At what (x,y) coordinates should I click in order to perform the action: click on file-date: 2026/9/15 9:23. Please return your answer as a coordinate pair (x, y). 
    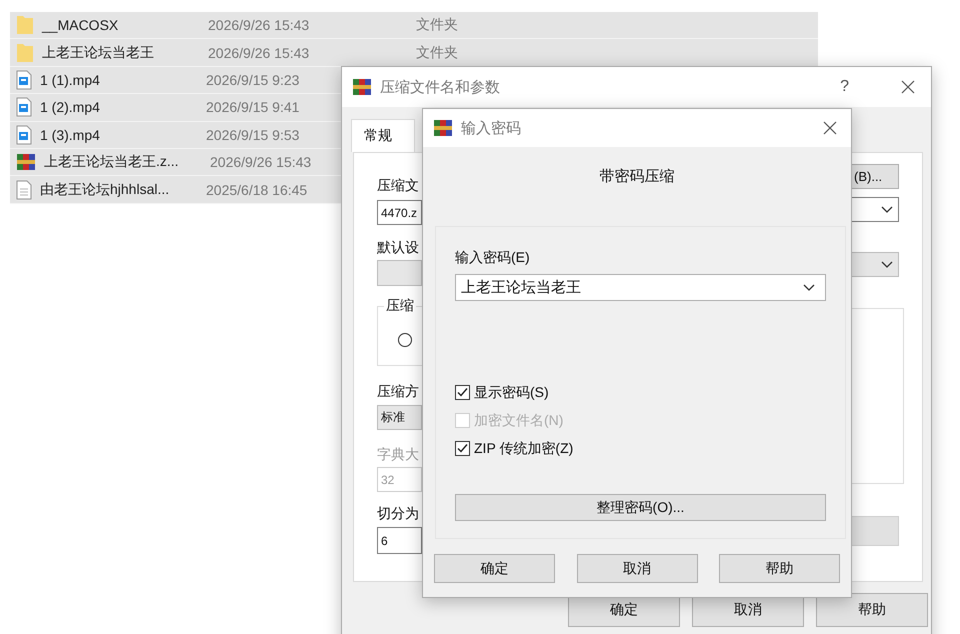
    Looking at the image, I should click on (253, 80).